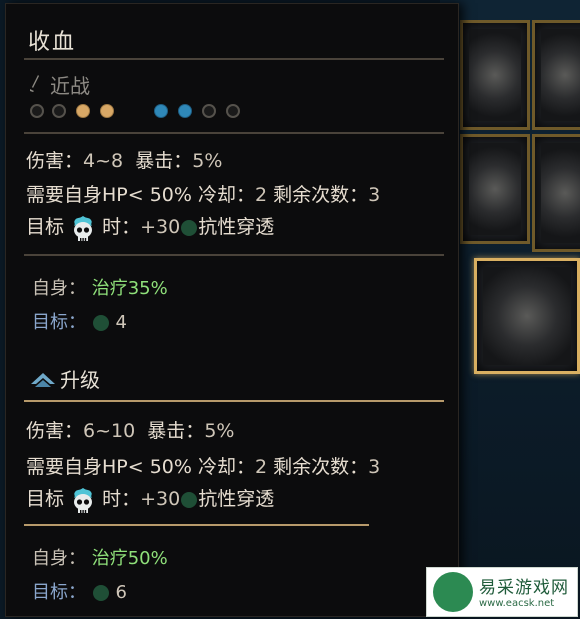 Image resolution: width=580 pixels, height=619 pixels. Describe the element at coordinates (527, 316) in the screenshot. I see `skill-slot-selected` at that location.